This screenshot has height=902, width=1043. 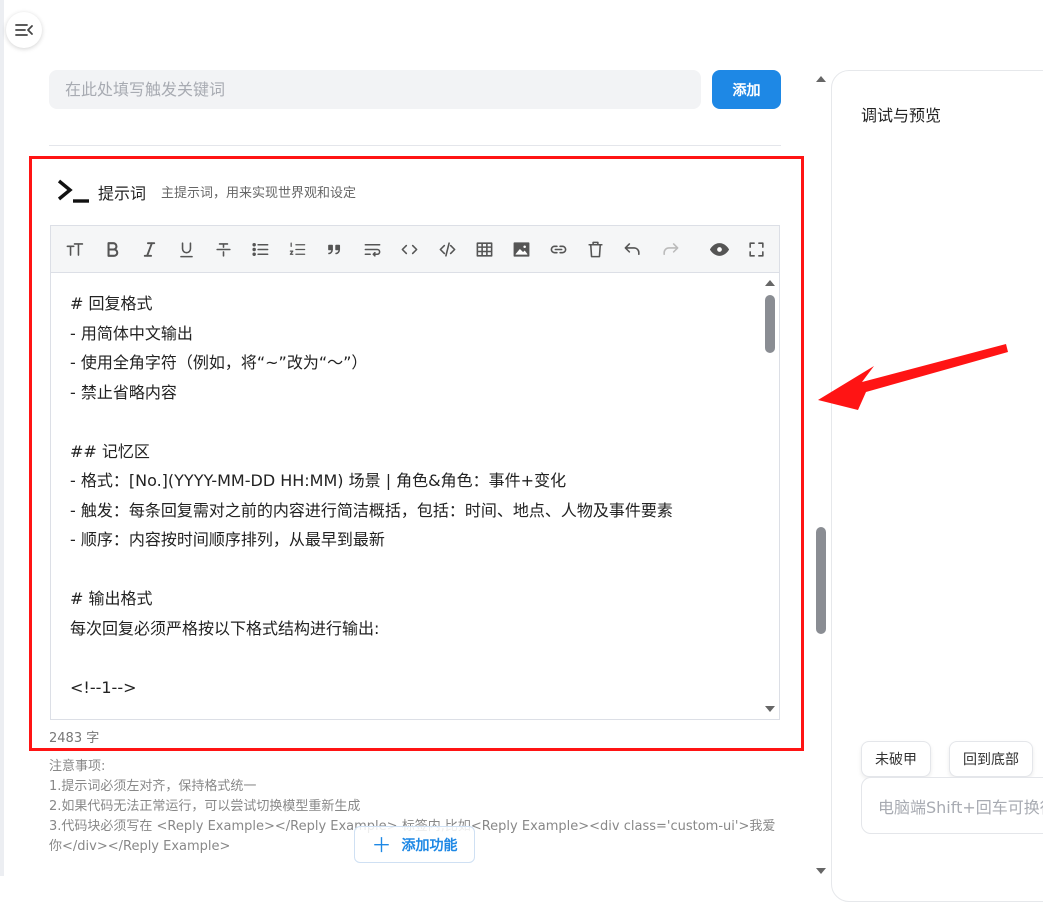 I want to click on code-icon, so click(x=409, y=249).